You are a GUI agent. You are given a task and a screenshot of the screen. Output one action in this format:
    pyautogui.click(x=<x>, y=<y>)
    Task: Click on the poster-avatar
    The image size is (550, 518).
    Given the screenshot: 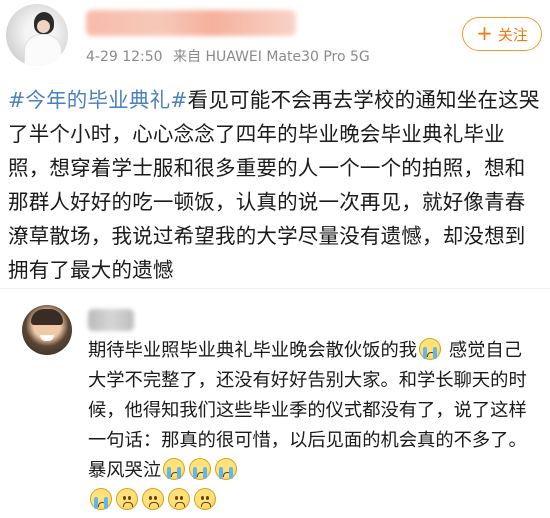 What is the action you would take?
    pyautogui.click(x=37, y=35)
    